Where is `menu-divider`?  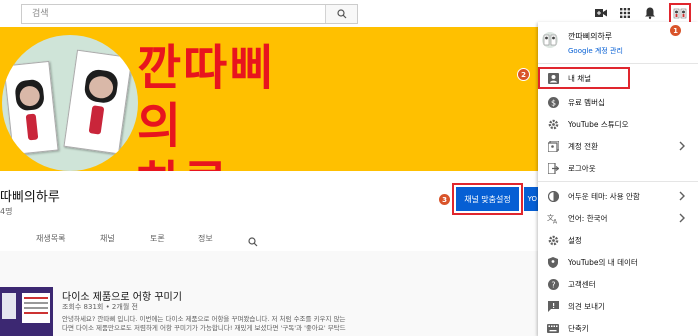
menu-divider is located at coordinates (618, 181).